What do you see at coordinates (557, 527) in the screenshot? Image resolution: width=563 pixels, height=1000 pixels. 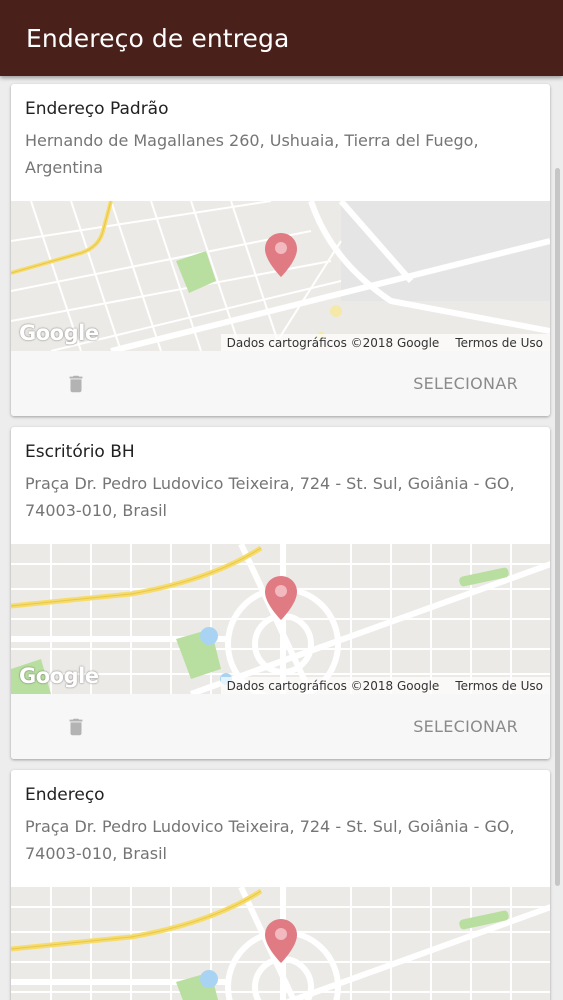 I see `scrollbar` at bounding box center [557, 527].